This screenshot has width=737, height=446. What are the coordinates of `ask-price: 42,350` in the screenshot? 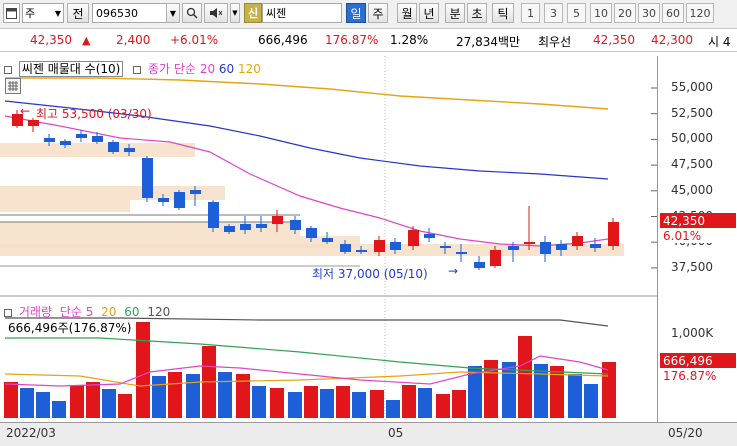 It's located at (614, 40).